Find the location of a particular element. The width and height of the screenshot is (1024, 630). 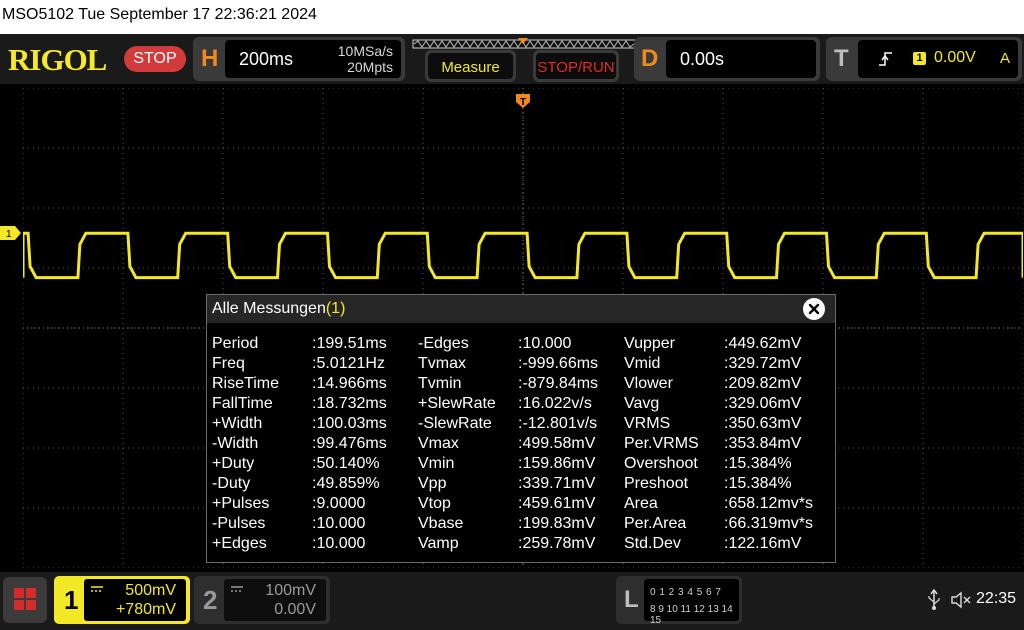

close-button is located at coordinates (814, 309).